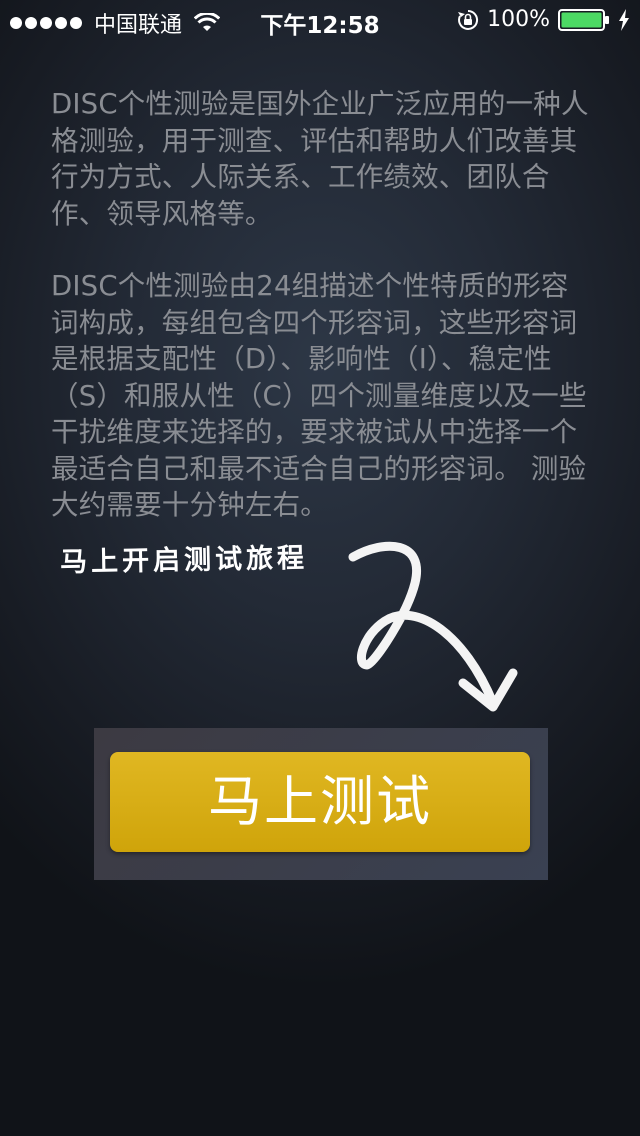  I want to click on status-bar: 中国联通 下午12:58 100%, so click(320, 20).